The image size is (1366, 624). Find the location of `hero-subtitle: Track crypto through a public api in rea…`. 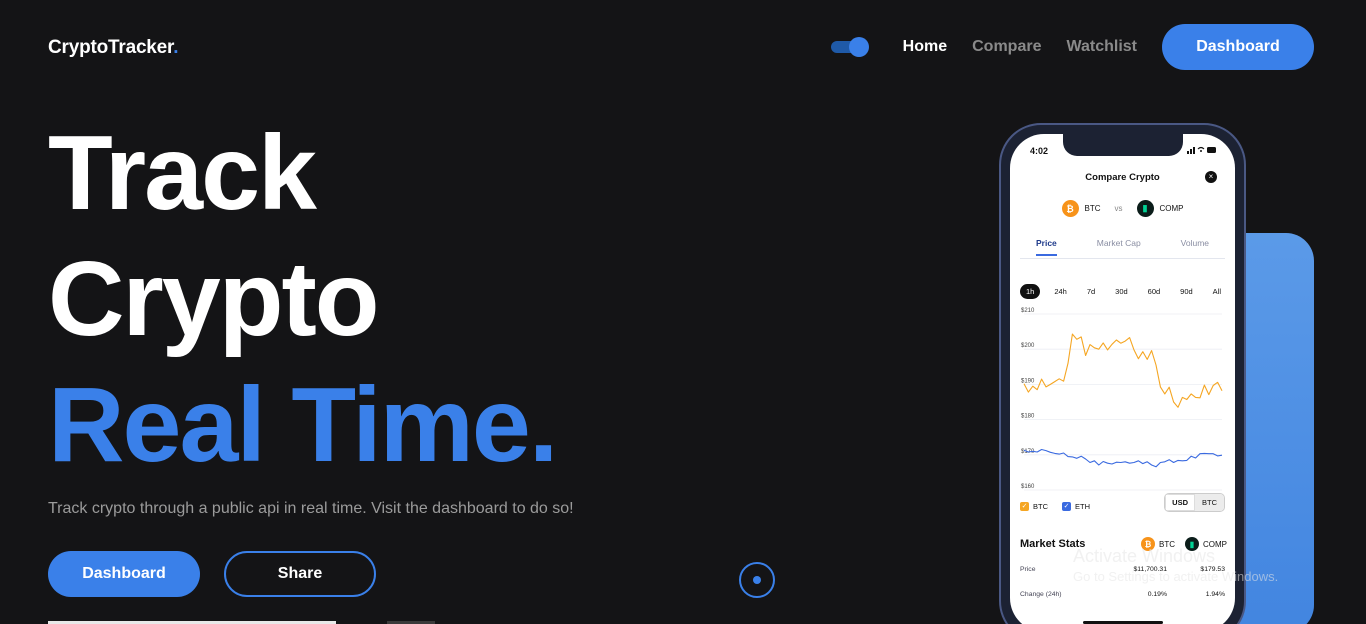

hero-subtitle: Track crypto through a public api in rea… is located at coordinates (311, 508).